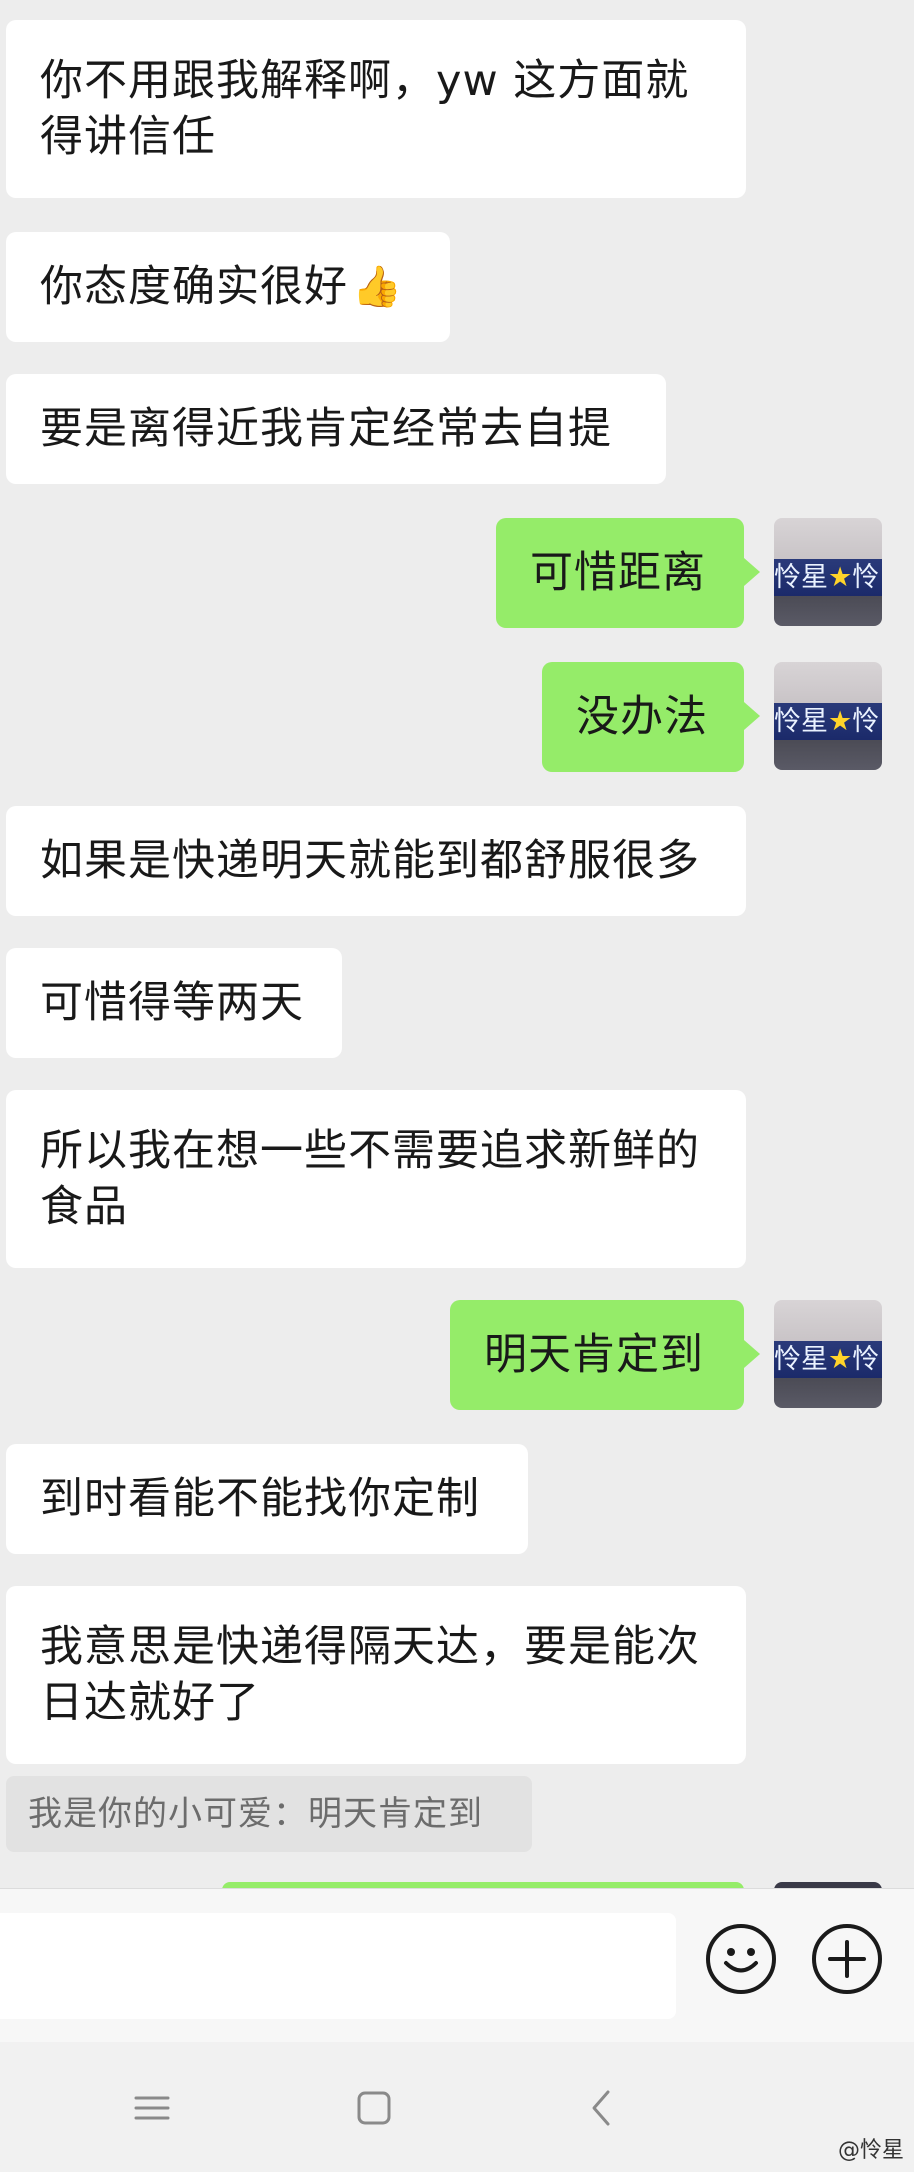  I want to click on message-text: 没办法, so click(642, 717).